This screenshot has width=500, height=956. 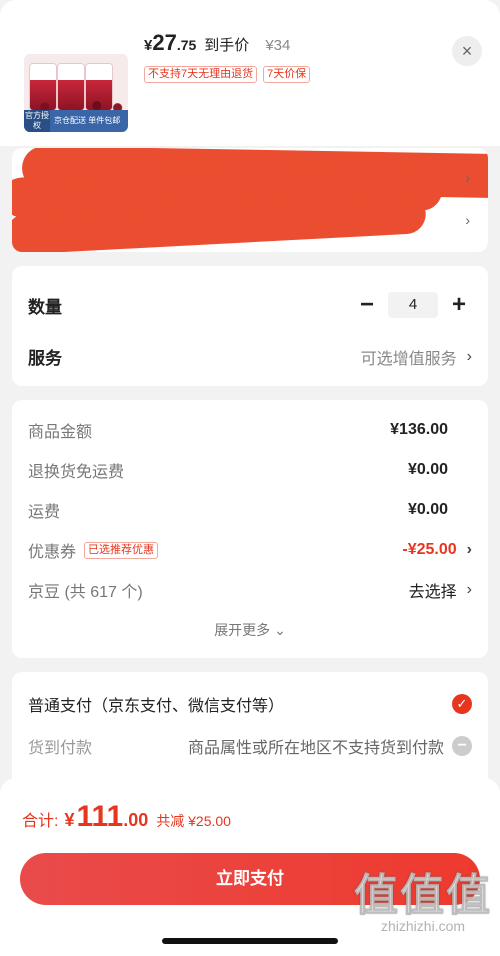 What do you see at coordinates (250, 941) in the screenshot?
I see `home-indicator` at bounding box center [250, 941].